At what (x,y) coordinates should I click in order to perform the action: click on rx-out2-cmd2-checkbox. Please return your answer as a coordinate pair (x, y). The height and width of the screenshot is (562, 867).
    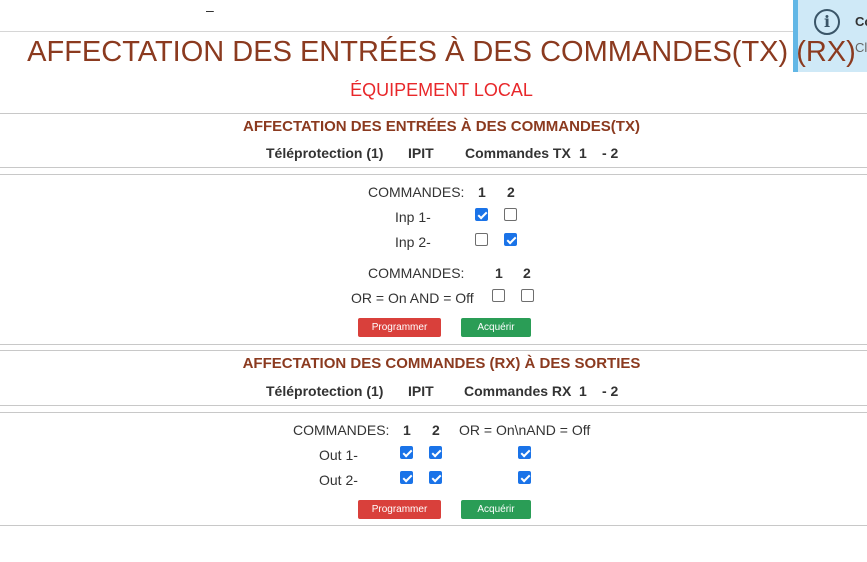
    Looking at the image, I should click on (435, 477).